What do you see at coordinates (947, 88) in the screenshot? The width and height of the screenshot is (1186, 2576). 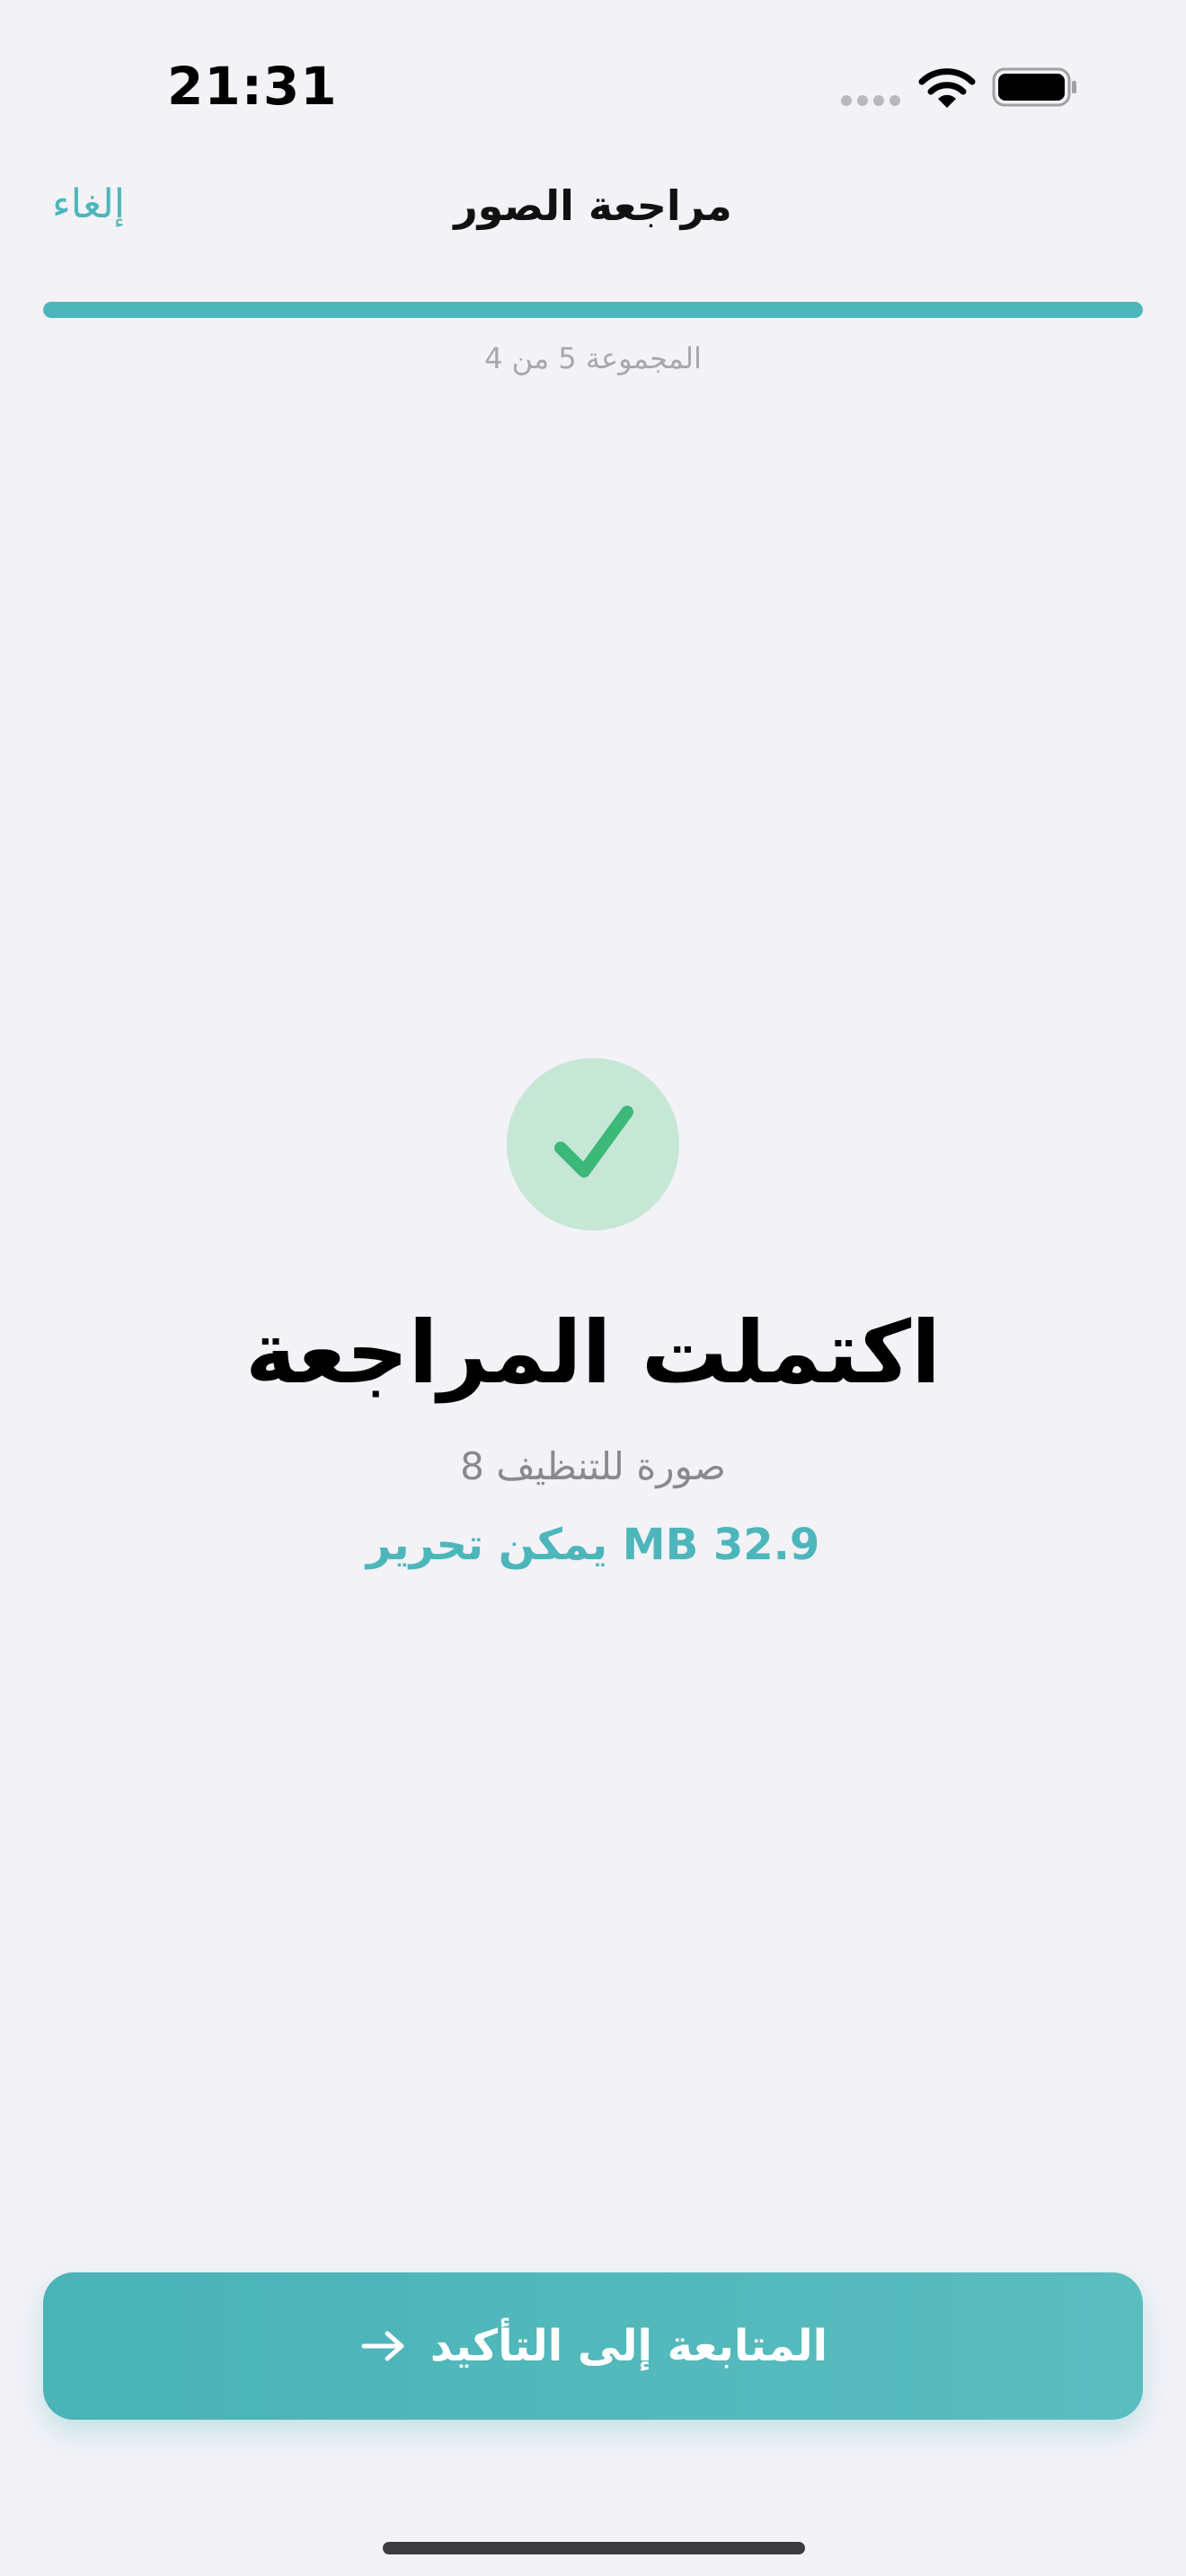 I see `wifi-icon` at bounding box center [947, 88].